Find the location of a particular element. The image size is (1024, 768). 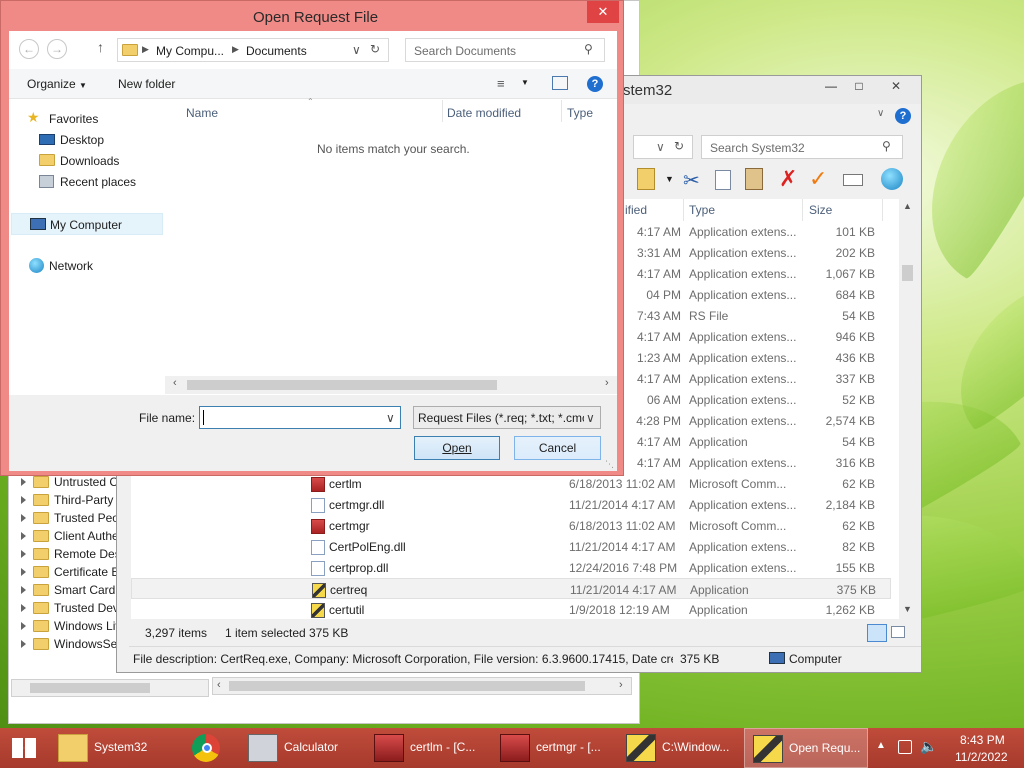

large-icons-view-icon is located at coordinates (898, 632).